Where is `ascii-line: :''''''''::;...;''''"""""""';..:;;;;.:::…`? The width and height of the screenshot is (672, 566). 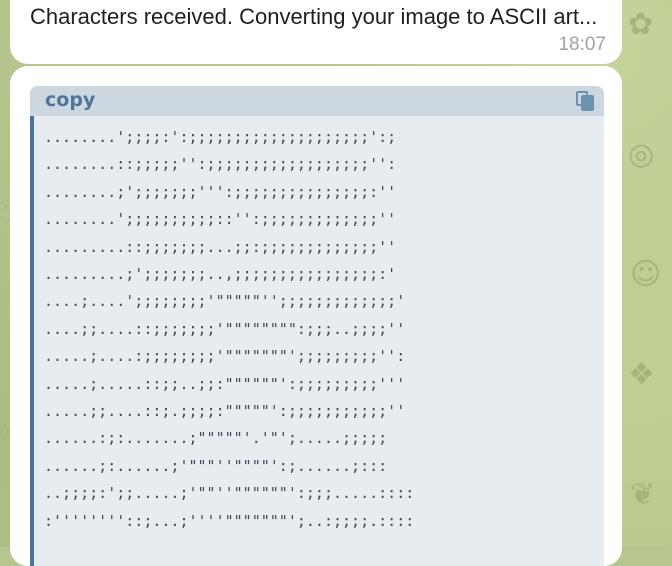 ascii-line: :''''''''::;...;''''"""""""';..:;;;;.:::… is located at coordinates (229, 520).